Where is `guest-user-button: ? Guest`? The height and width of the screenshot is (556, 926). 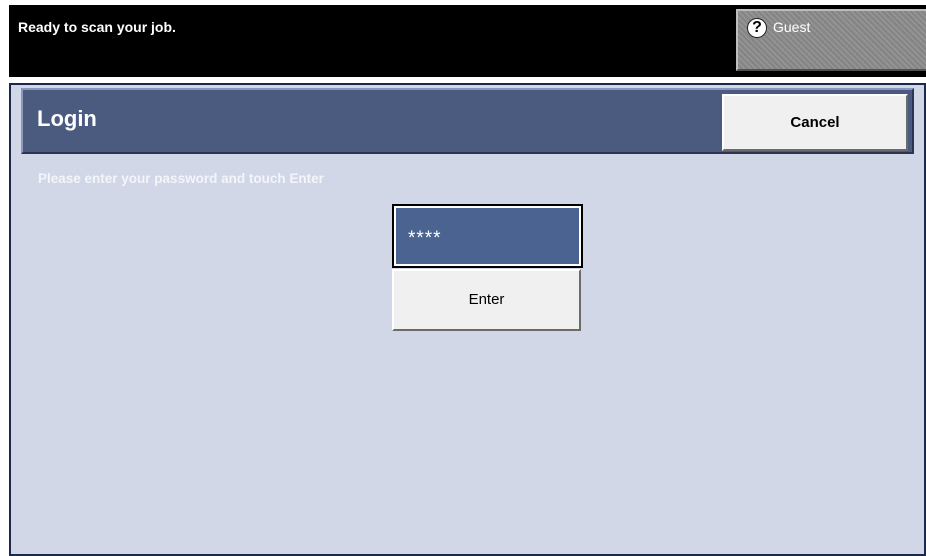 guest-user-button: ? Guest is located at coordinates (831, 40).